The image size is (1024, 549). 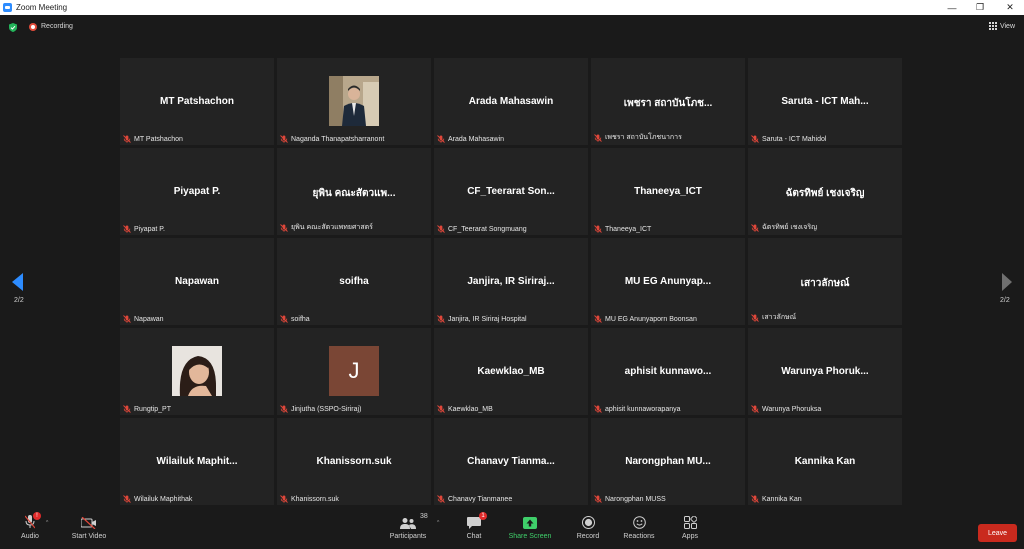 I want to click on participant-tile: CF_Teerarat Son... CF_Teerarat Songmuang, so click(x=511, y=191).